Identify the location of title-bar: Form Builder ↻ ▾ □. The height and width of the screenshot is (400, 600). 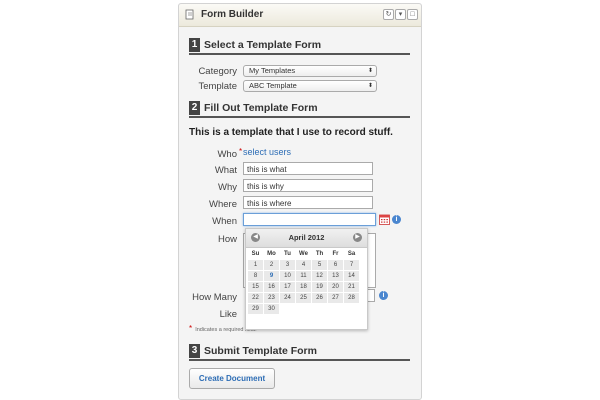
(300, 15).